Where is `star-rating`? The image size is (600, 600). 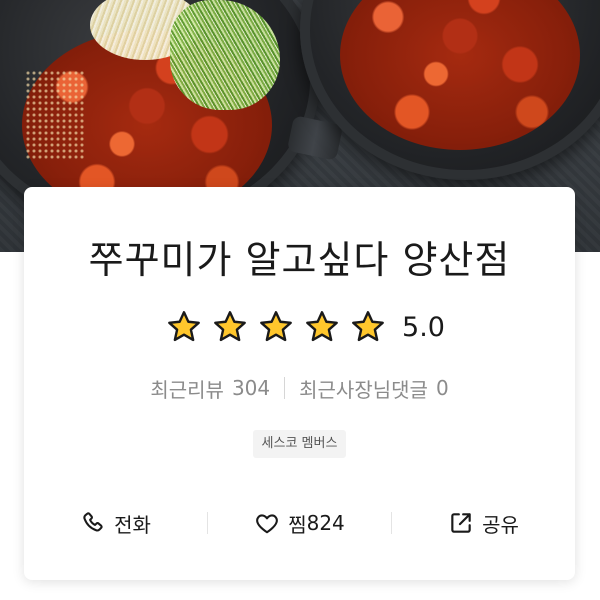 star-rating is located at coordinates (276, 327).